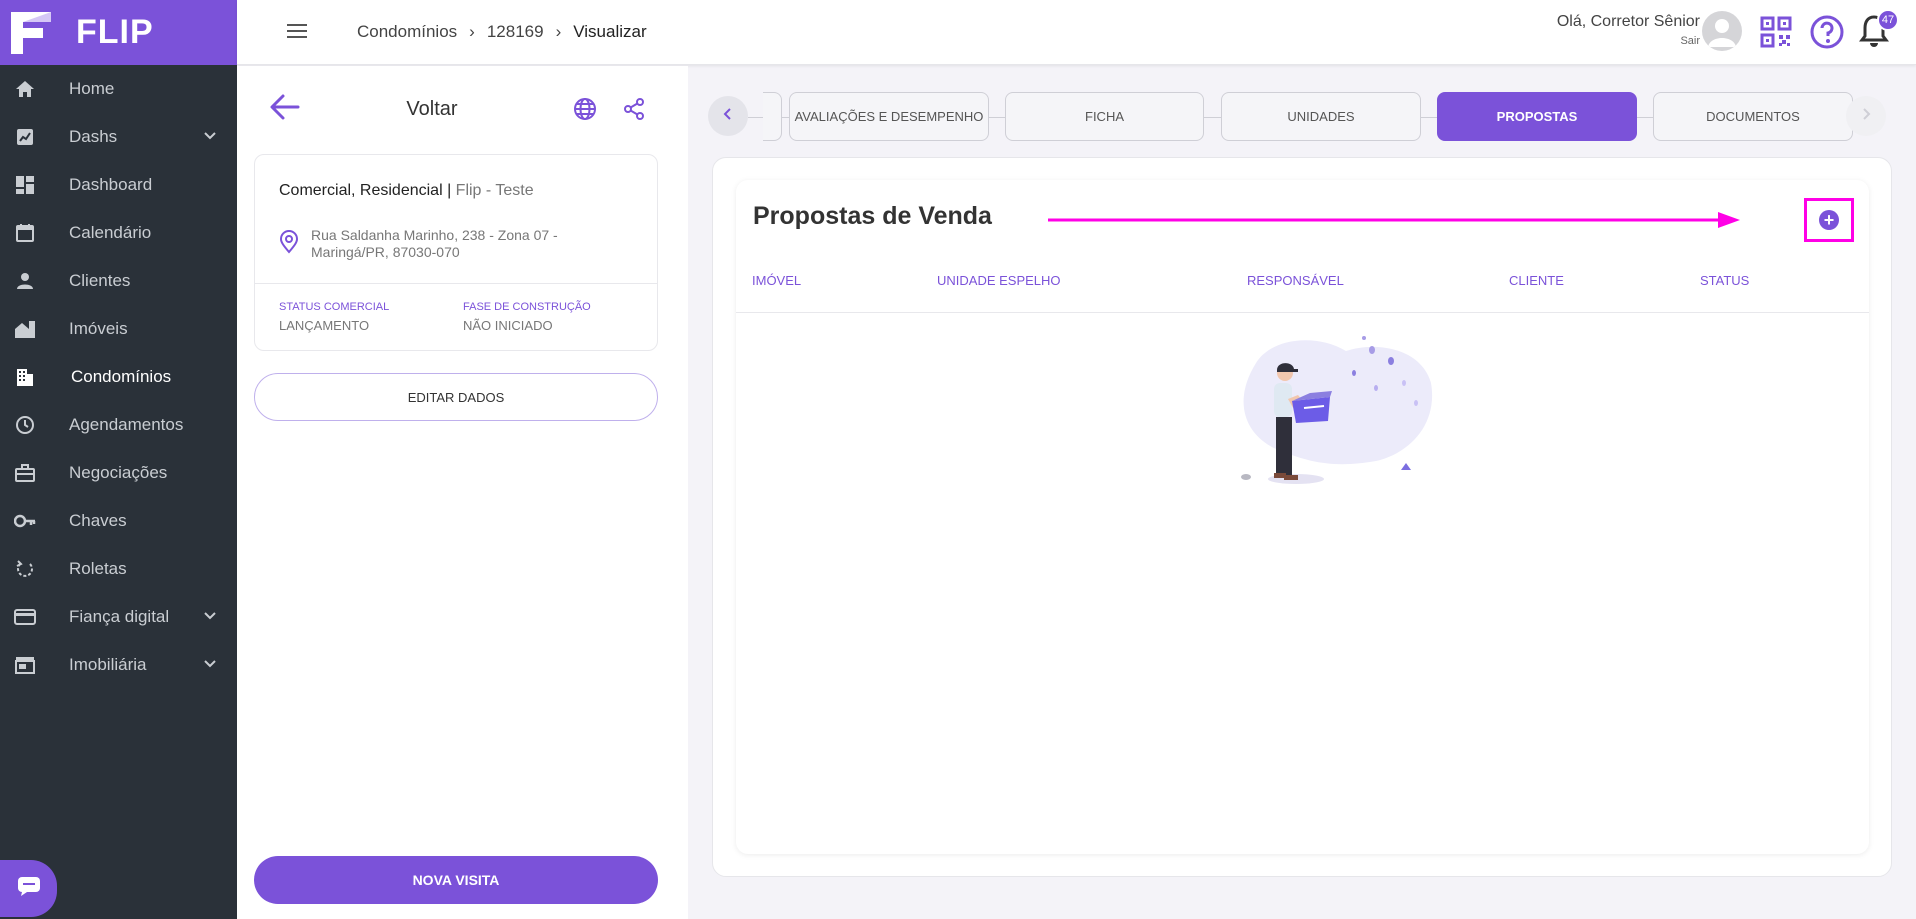 The image size is (1916, 919). I want to click on brand-header: FLIP, so click(118, 32).